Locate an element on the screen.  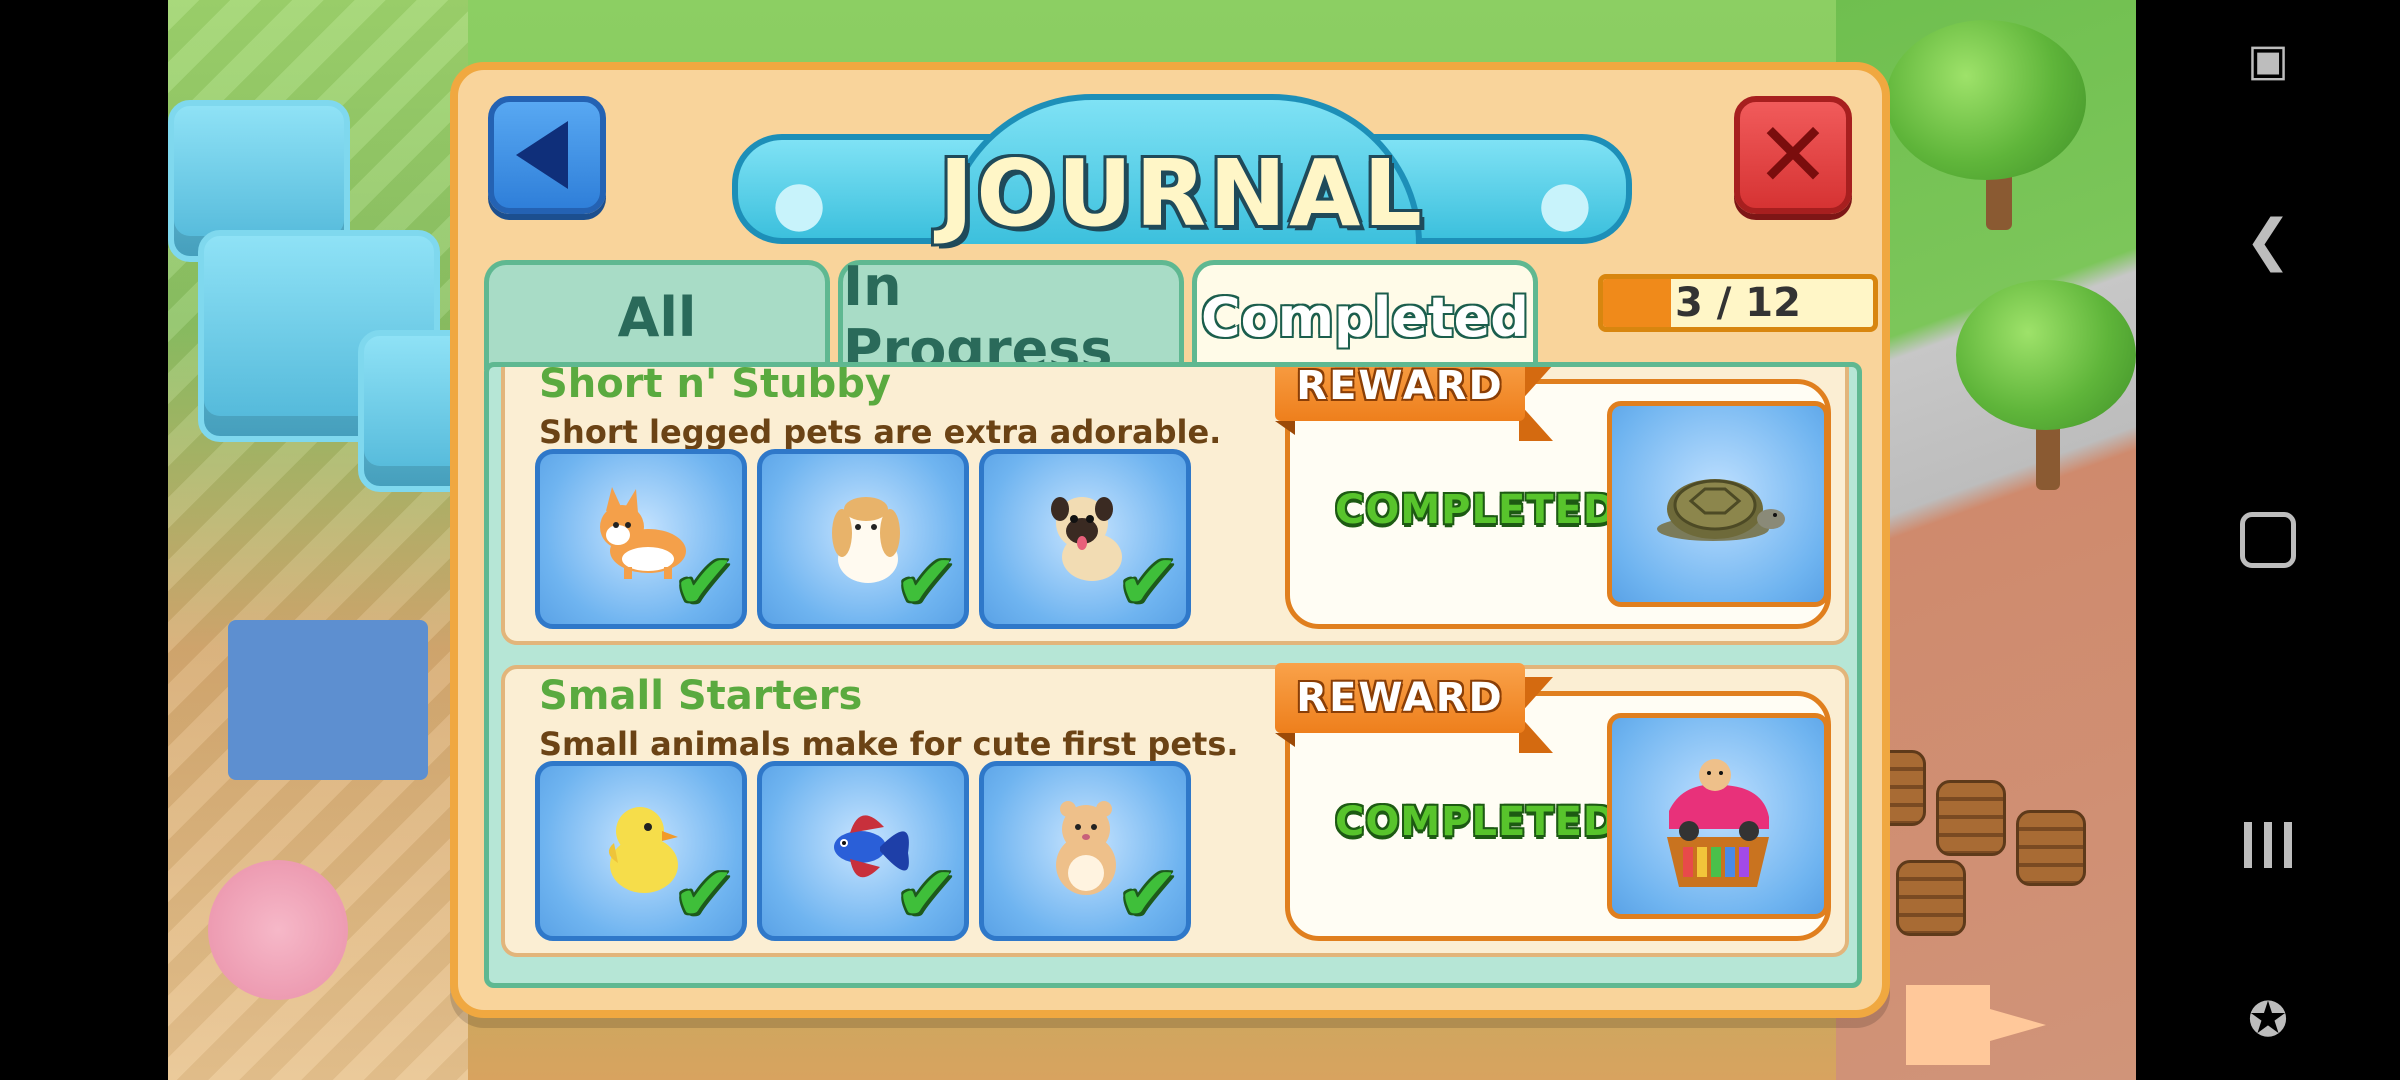
entry-title: Small Starters is located at coordinates (701, 696).